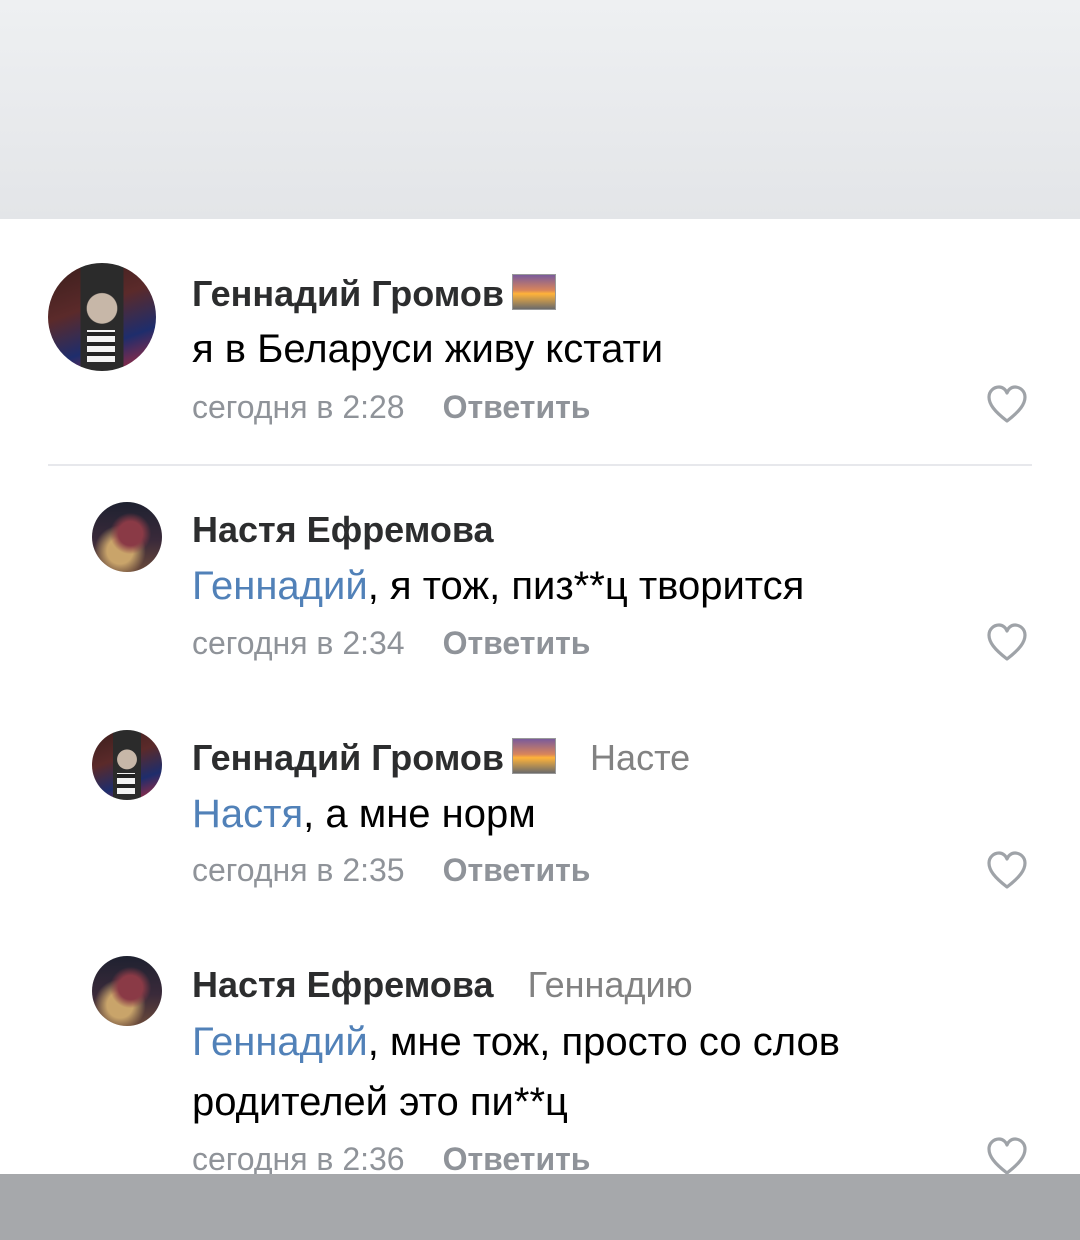  I want to click on reply-to-label: Геннадию, so click(610, 984).